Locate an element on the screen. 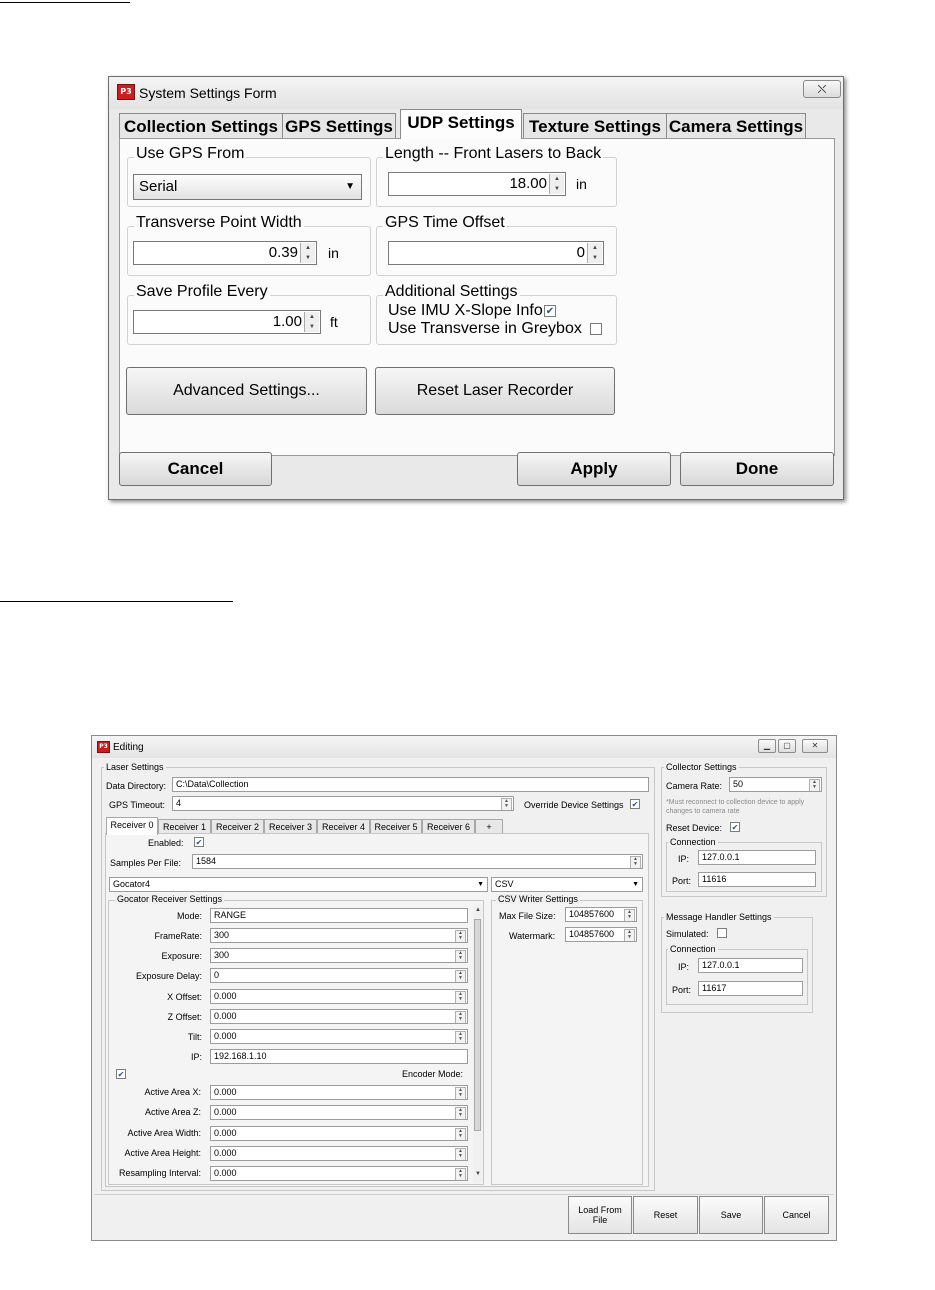 This screenshot has height=1290, width=935. tab-receiver-3: Receiver 3 is located at coordinates (290, 826).